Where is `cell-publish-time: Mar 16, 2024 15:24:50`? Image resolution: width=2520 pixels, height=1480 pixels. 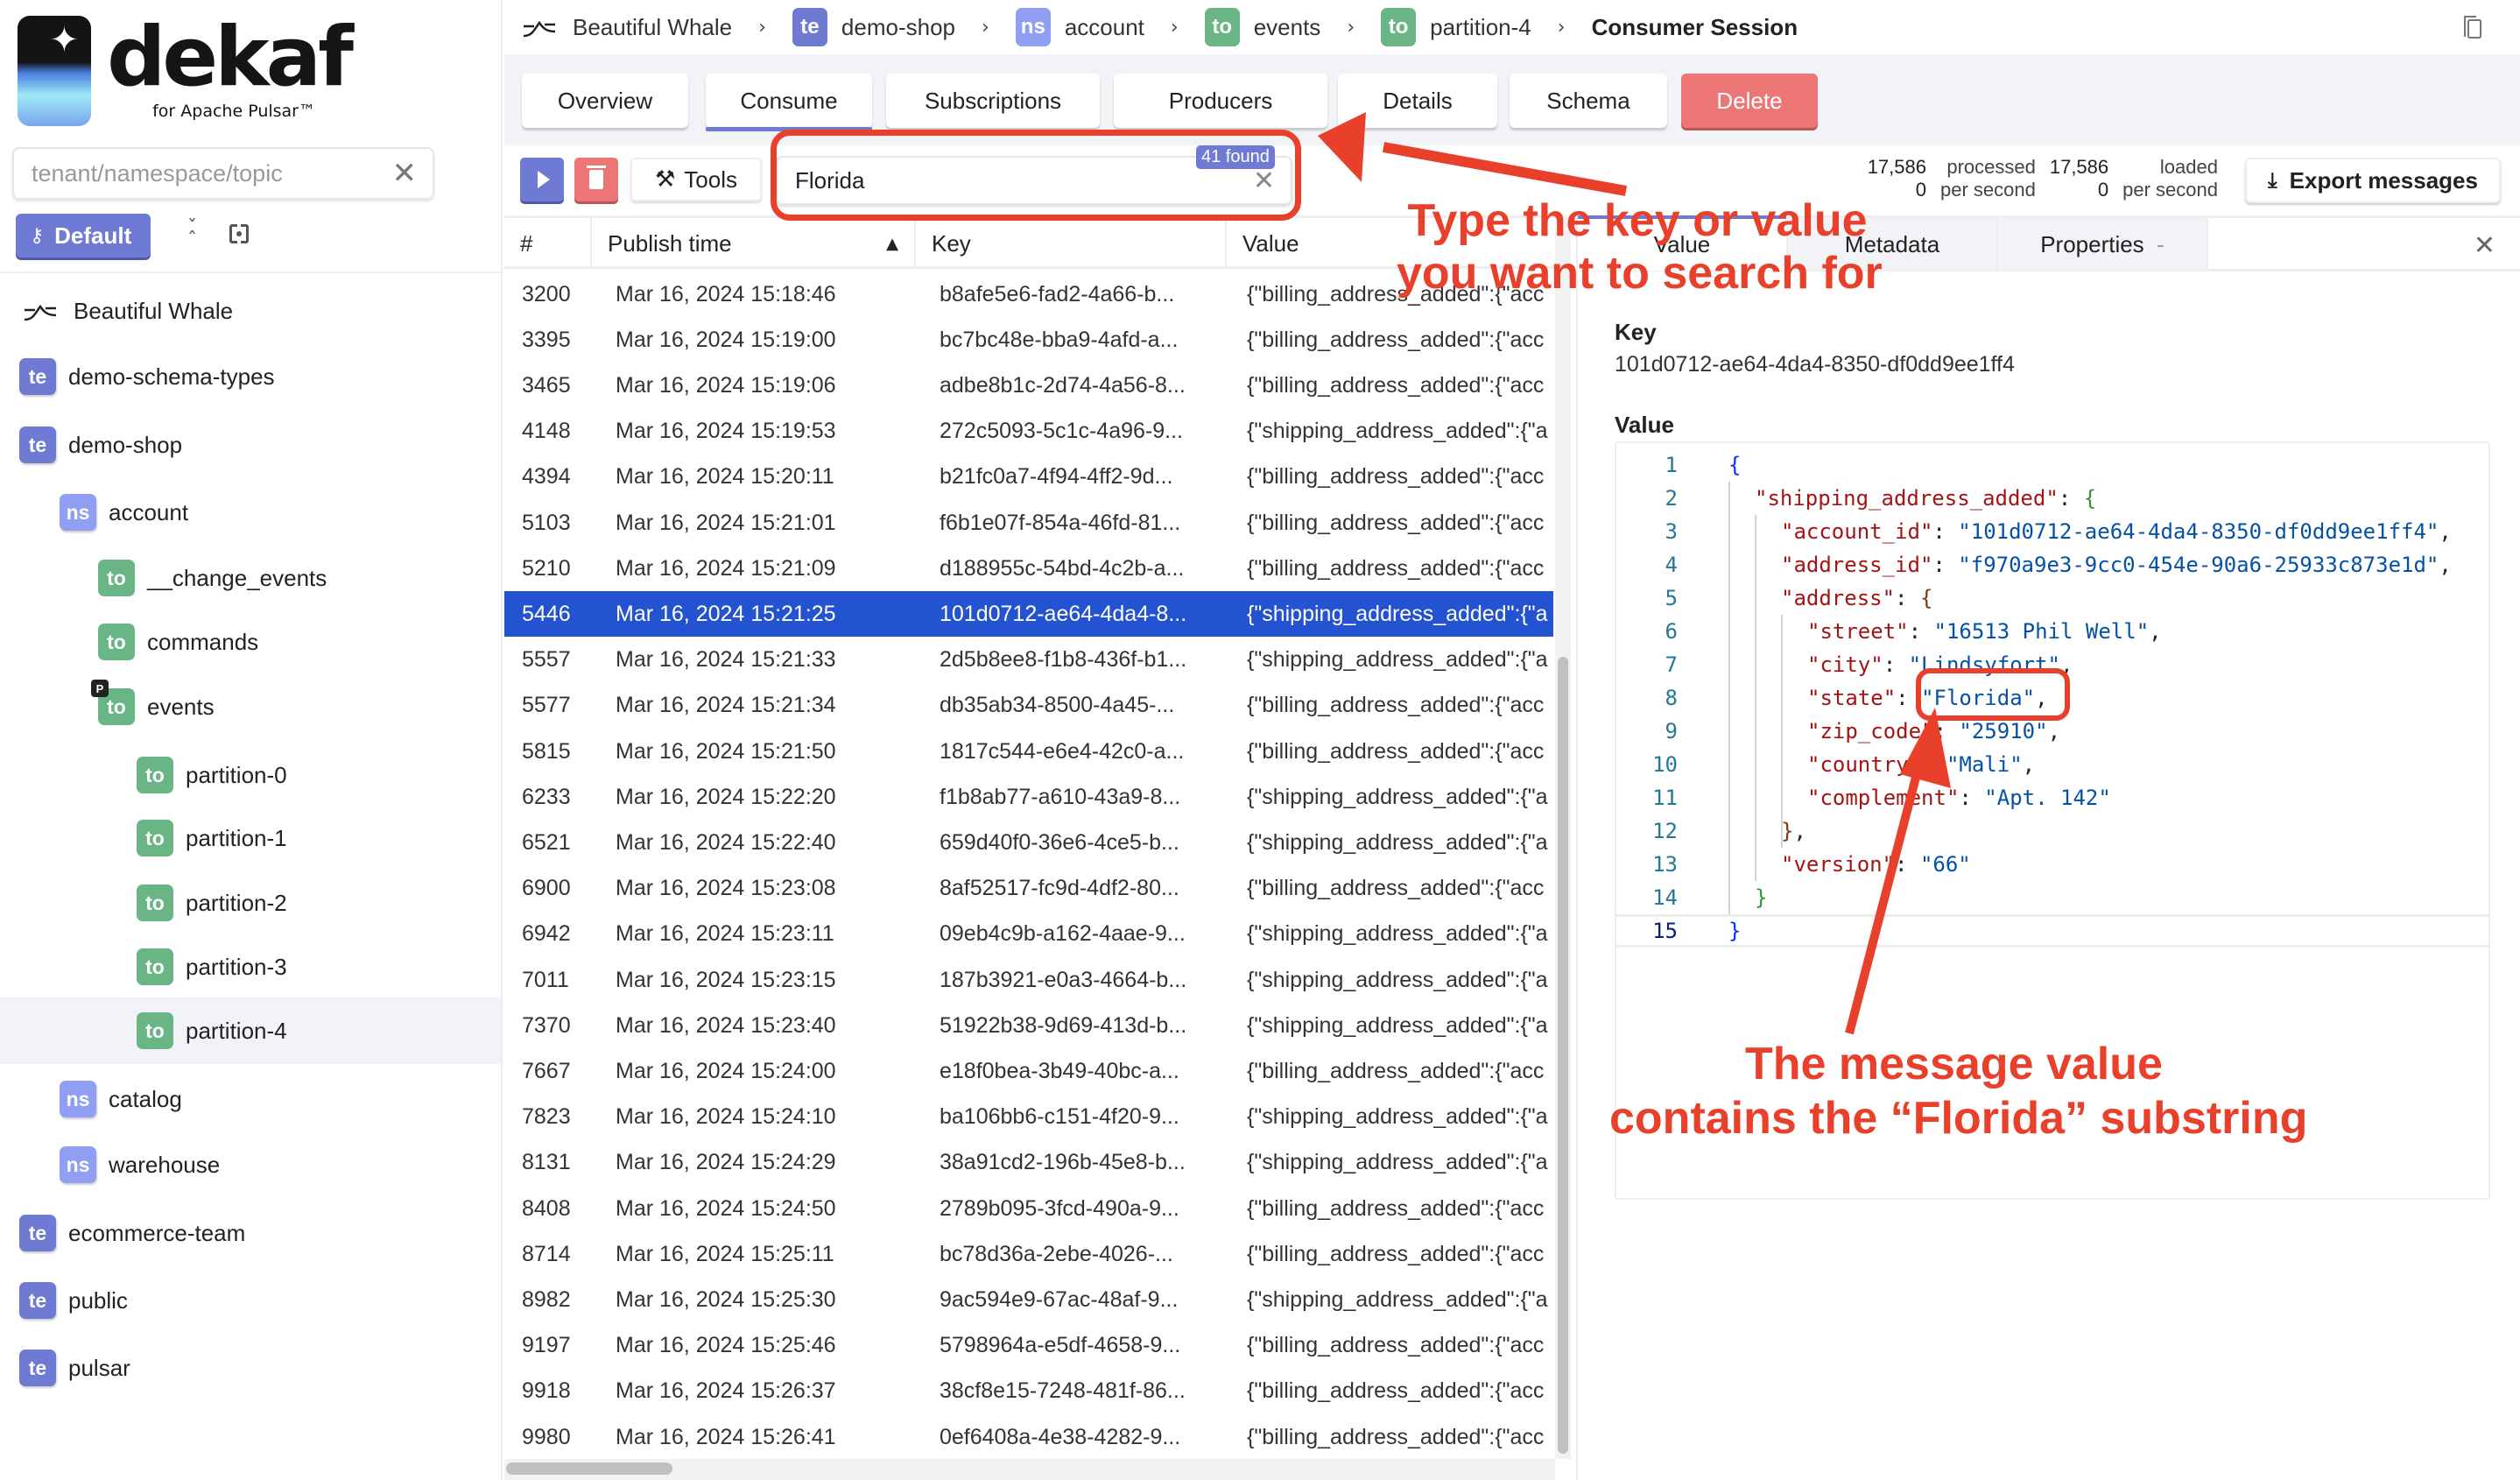 cell-publish-time: Mar 16, 2024 15:24:50 is located at coordinates (726, 1208).